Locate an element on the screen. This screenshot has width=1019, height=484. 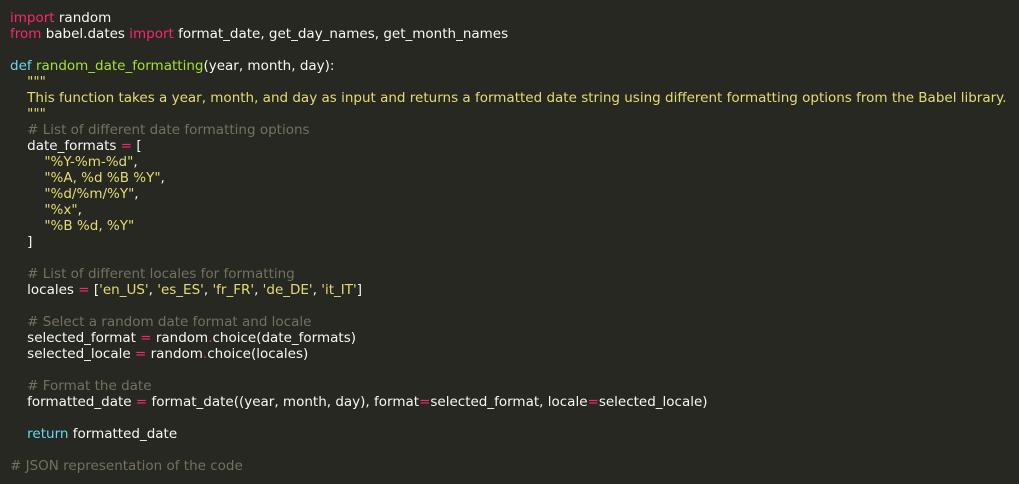
code-token: from is located at coordinates (26, 34).